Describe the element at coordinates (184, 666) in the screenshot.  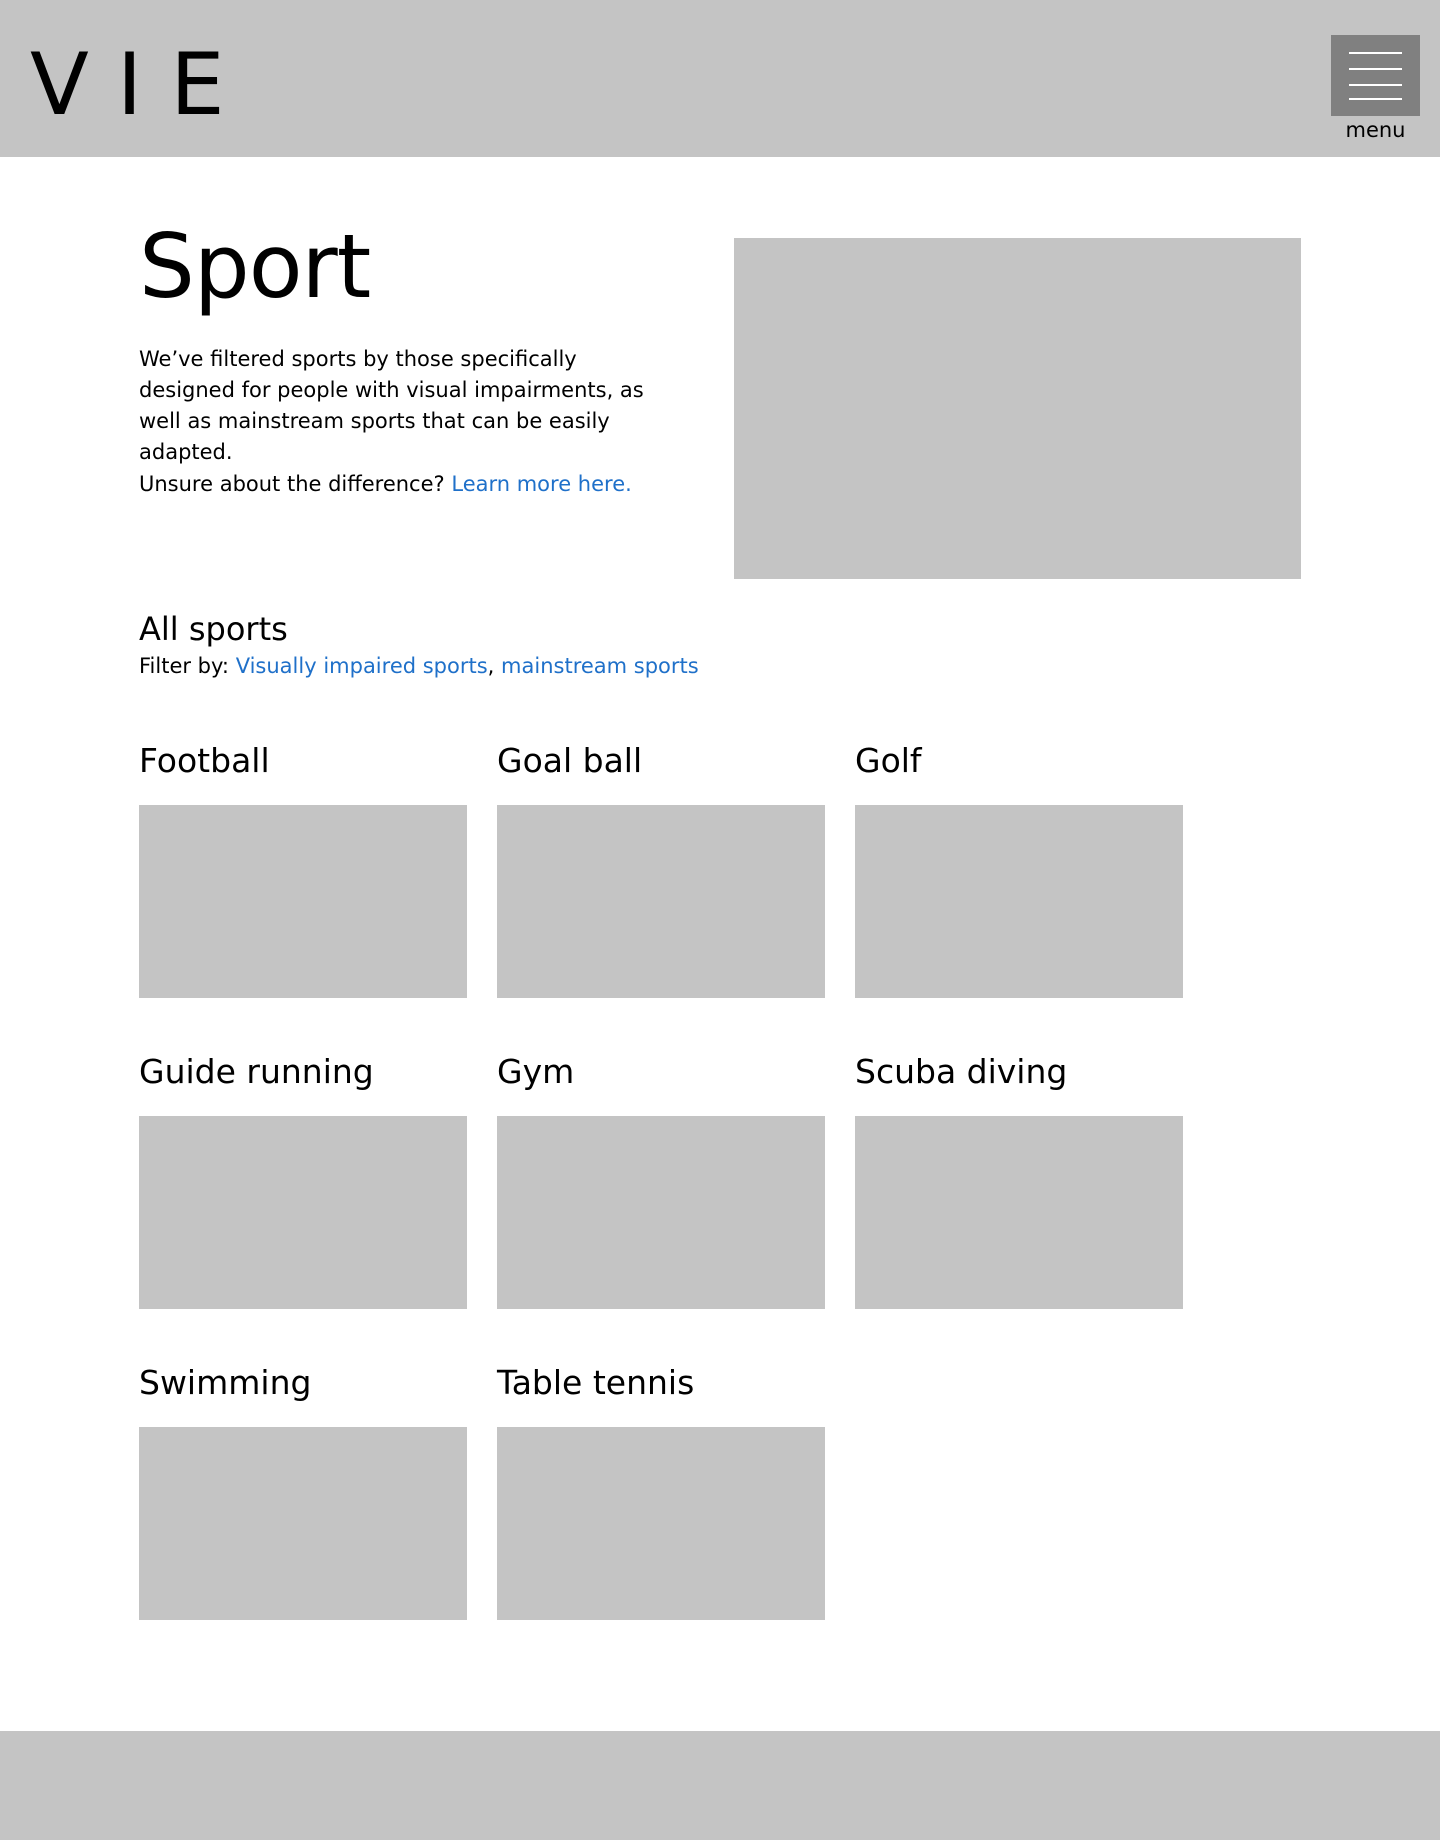
I see `filter-label: Filter by:` at that location.